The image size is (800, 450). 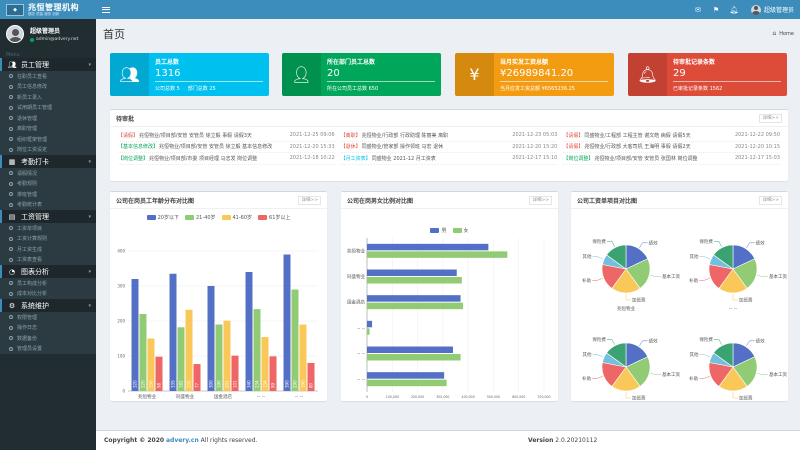 What do you see at coordinates (449, 136) in the screenshot?
I see `todo-item: 【离职】 兆恒物业/行政部 行政助理 陈丽美 离职 2021-12-23 05:03` at bounding box center [449, 136].